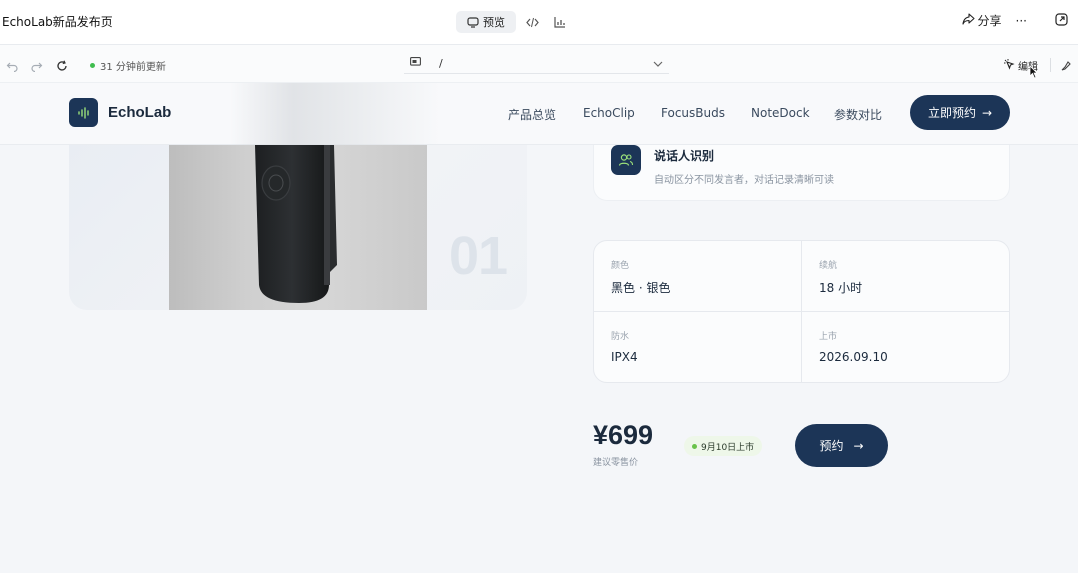 The height and width of the screenshot is (573, 1078). What do you see at coordinates (296, 224) in the screenshot?
I see `echoclip-device-image` at bounding box center [296, 224].